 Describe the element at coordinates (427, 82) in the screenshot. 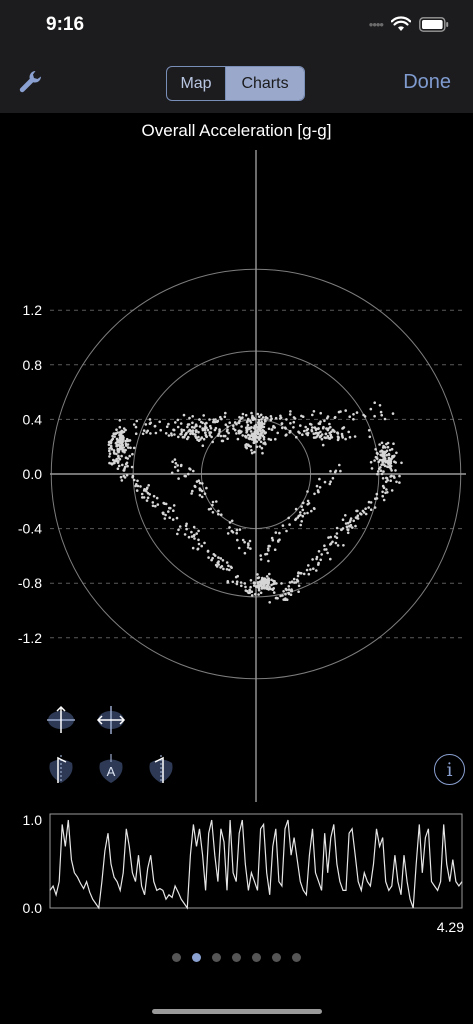

I see `done-button: Done` at that location.